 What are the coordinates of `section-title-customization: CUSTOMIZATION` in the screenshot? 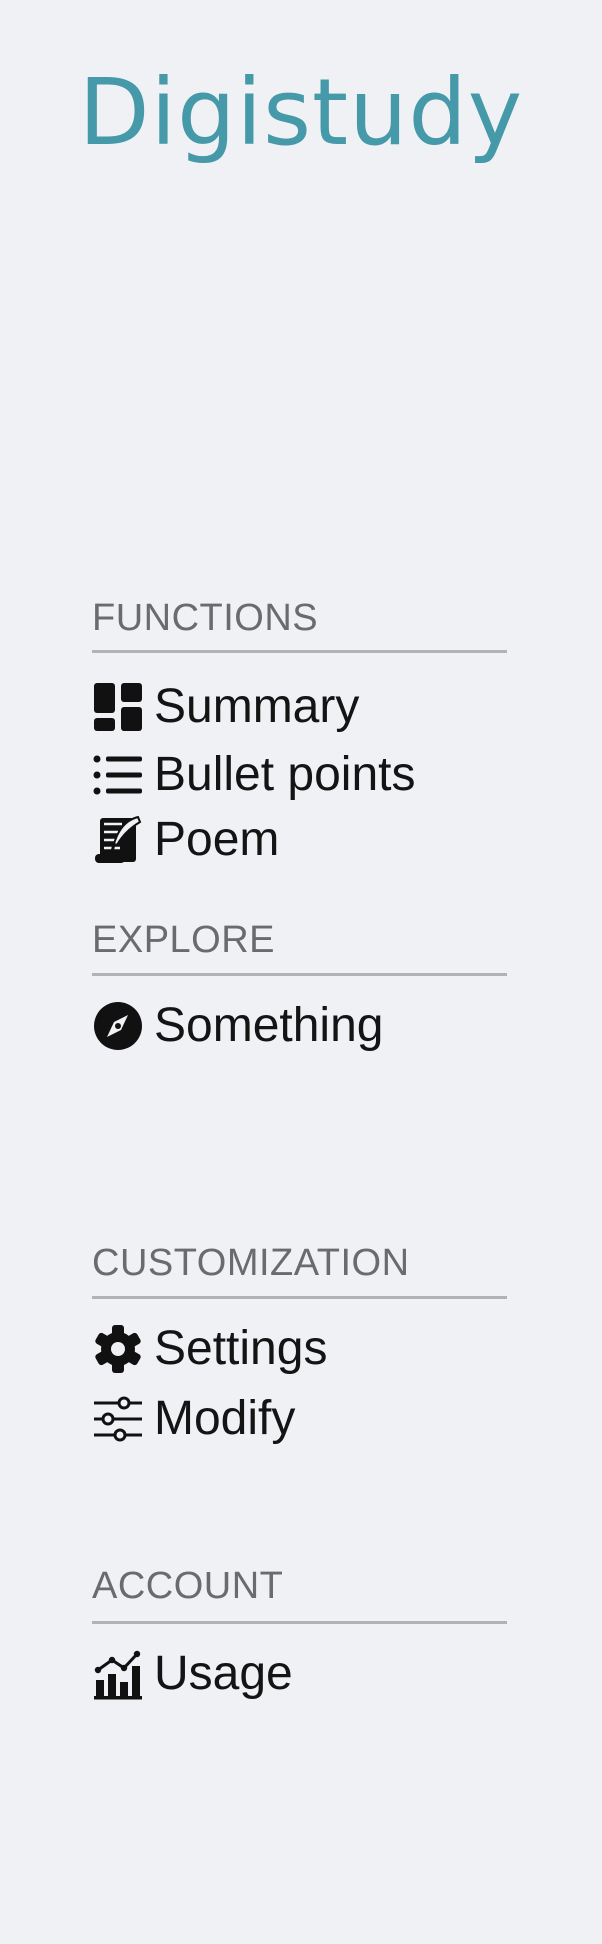 It's located at (251, 1263).